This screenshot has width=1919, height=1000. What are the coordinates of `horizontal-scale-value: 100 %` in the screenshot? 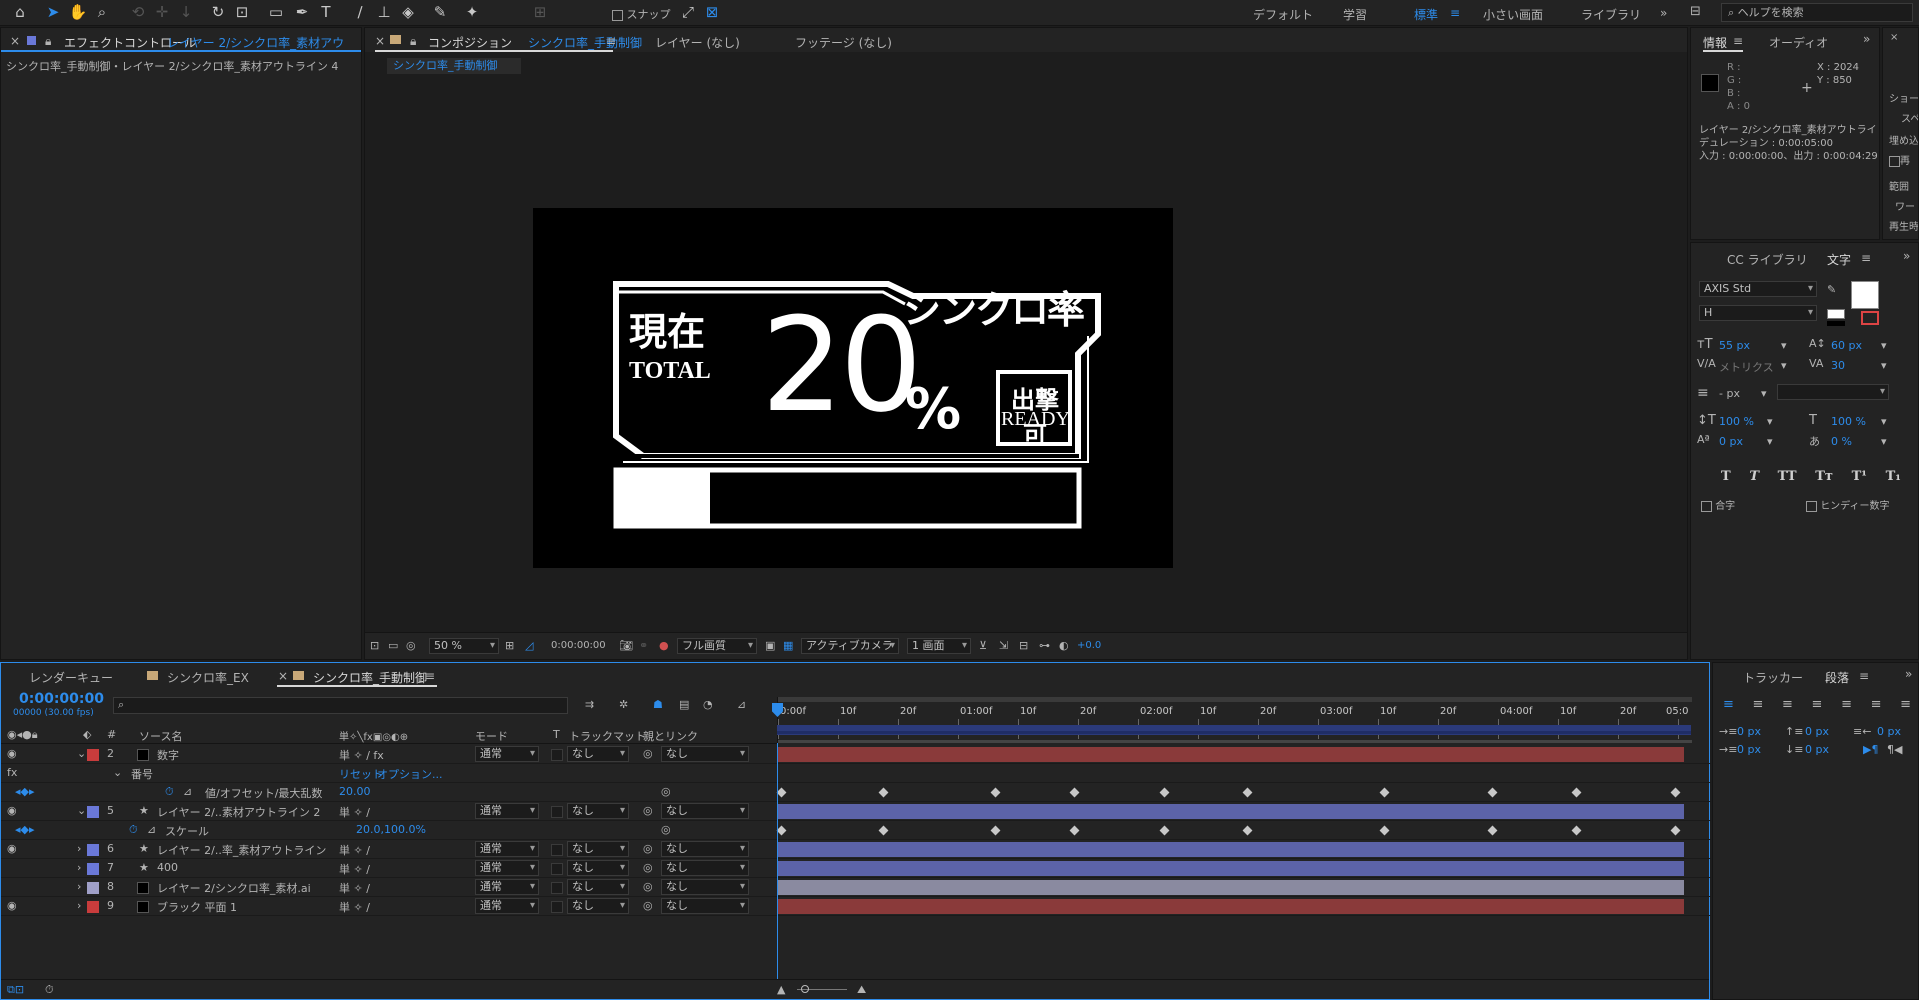 It's located at (1848, 421).